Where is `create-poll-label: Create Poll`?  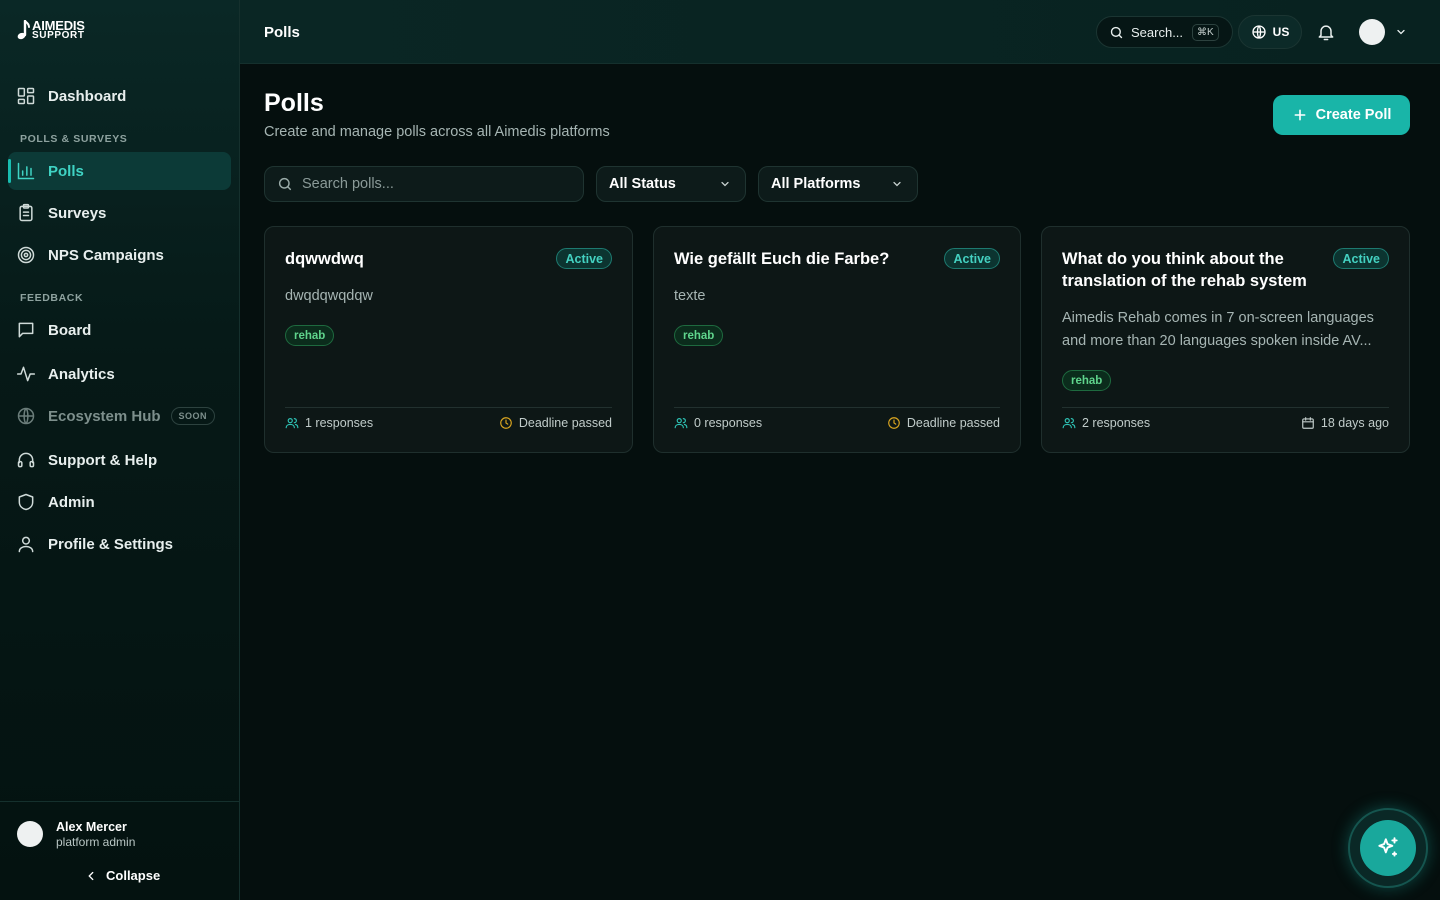
create-poll-label: Create Poll is located at coordinates (1353, 115).